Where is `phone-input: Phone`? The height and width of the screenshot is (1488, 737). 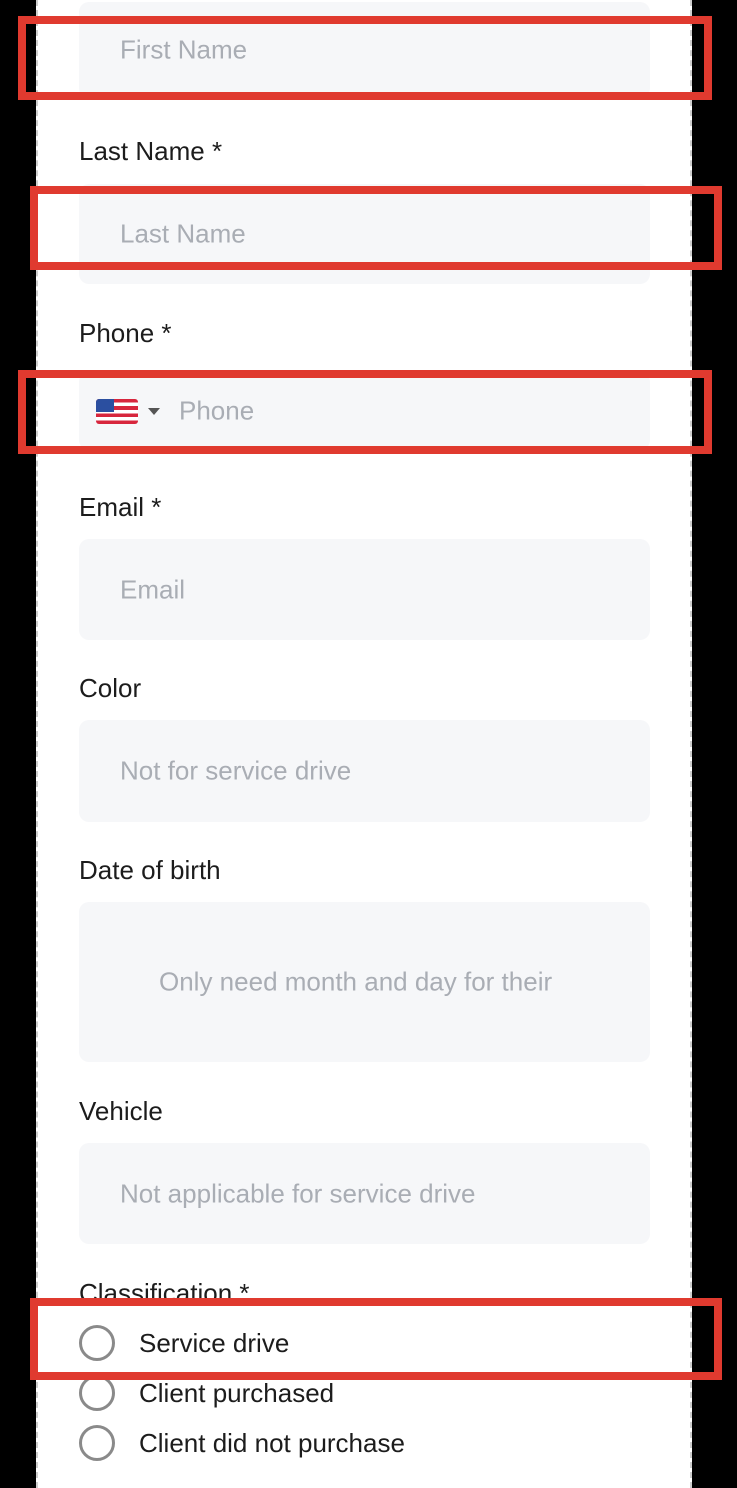 phone-input: Phone is located at coordinates (364, 411).